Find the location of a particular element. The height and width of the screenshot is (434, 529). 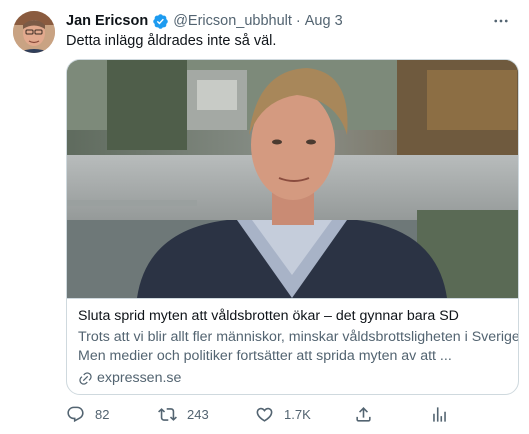

author-handle: @Ericson_ubbhult is located at coordinates (232, 21).